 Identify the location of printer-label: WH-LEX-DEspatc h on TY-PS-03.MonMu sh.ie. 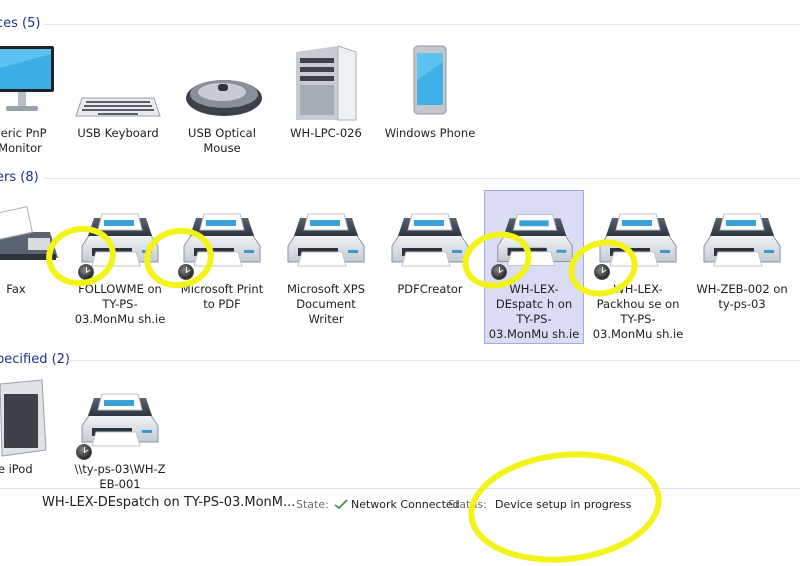
(534, 311).